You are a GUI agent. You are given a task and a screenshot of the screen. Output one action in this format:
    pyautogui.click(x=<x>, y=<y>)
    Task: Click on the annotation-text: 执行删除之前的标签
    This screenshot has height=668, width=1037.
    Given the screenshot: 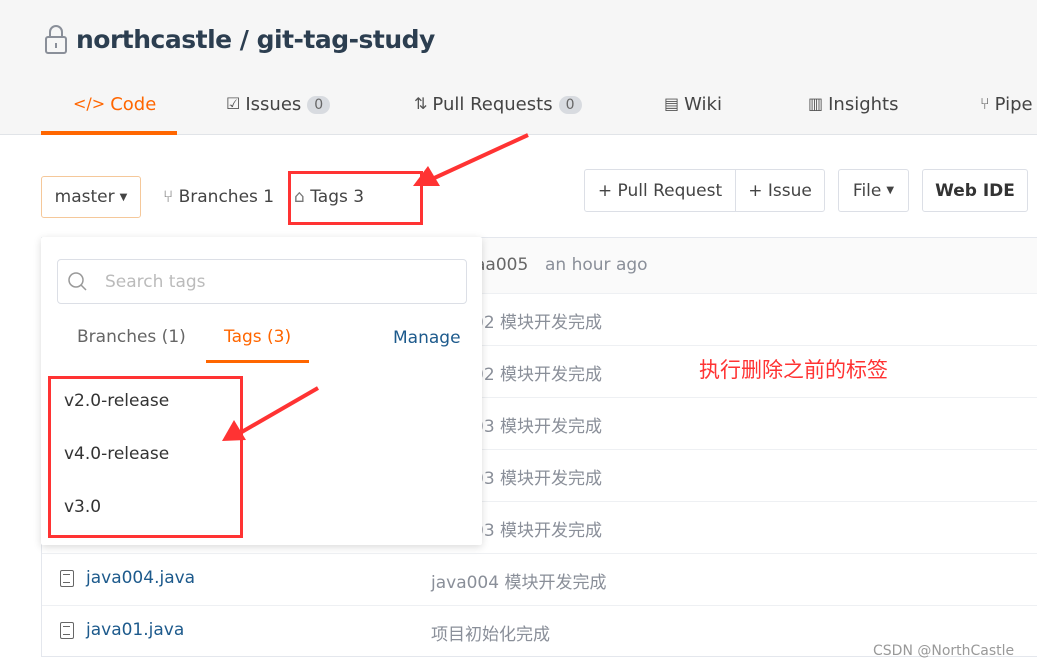 What is the action you would take?
    pyautogui.click(x=793, y=370)
    